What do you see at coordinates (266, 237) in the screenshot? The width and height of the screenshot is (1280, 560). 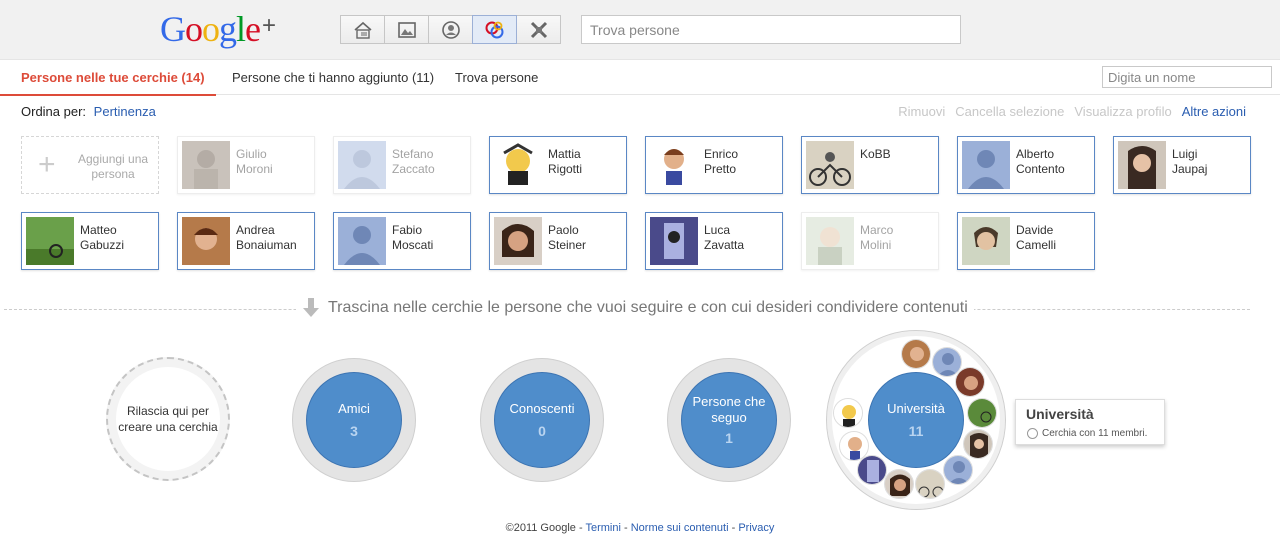 I see `person-name: Andrea Bonaiuman` at bounding box center [266, 237].